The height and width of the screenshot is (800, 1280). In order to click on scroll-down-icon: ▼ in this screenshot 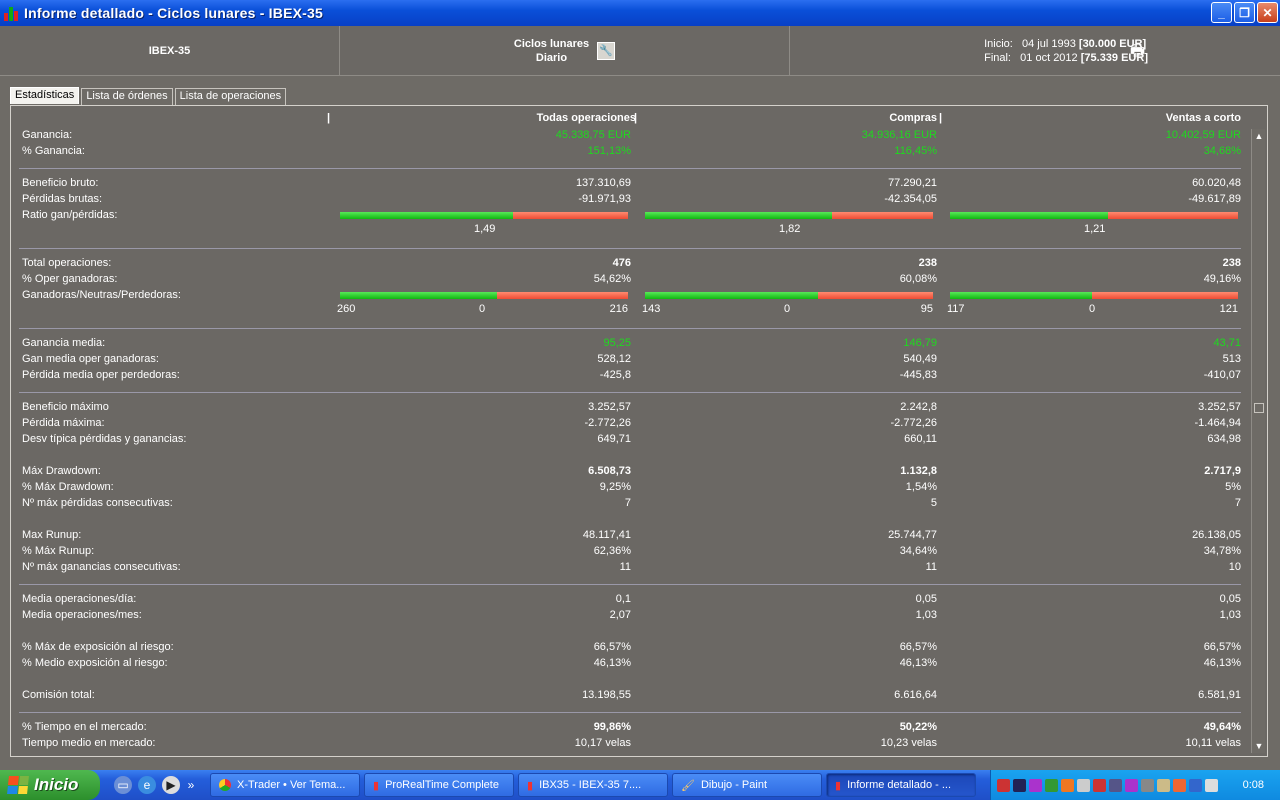, I will do `click(1259, 746)`.